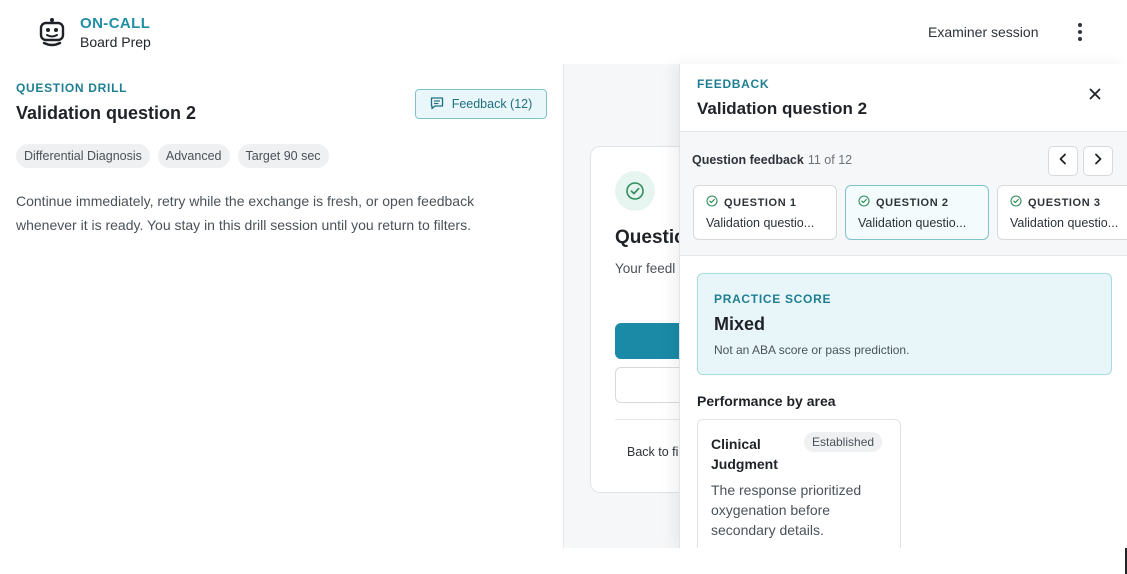 The width and height of the screenshot is (1127, 574). I want to click on feedback-button-label: Feedback (12), so click(492, 104).